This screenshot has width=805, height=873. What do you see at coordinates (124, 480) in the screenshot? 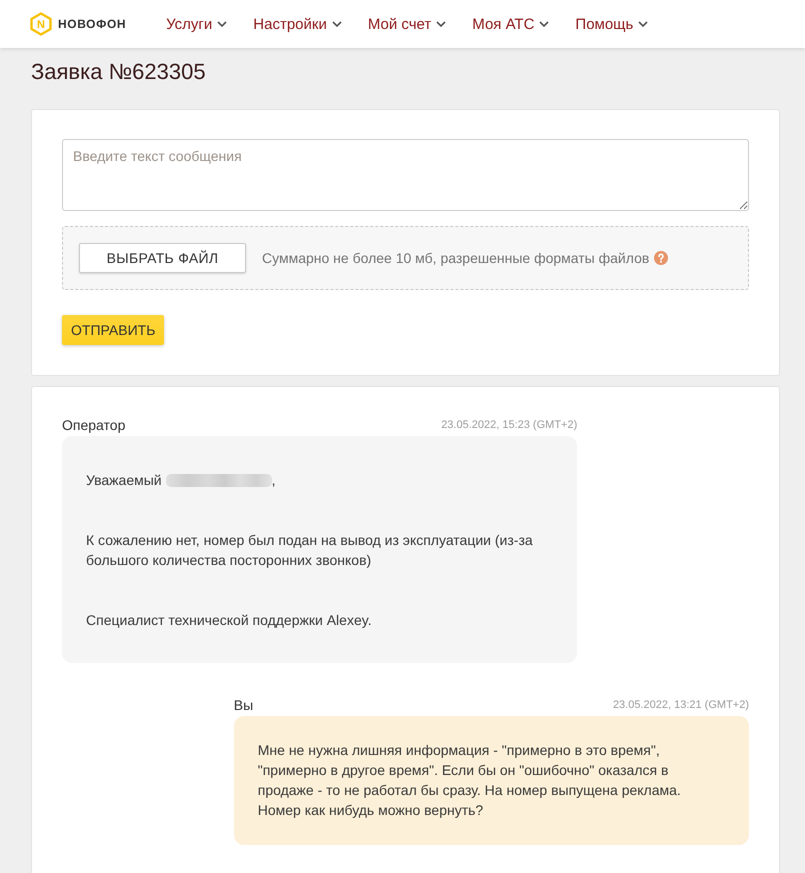
I see `greeting-text: Уважаемый` at bounding box center [124, 480].